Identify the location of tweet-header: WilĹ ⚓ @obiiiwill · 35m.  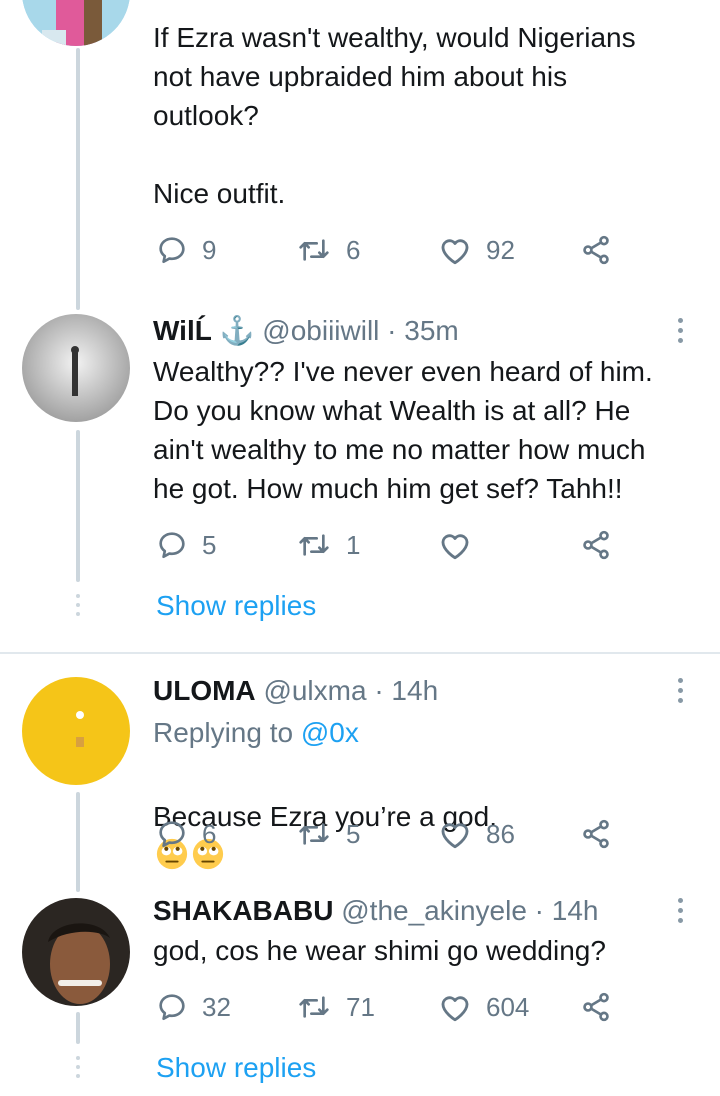
(306, 331).